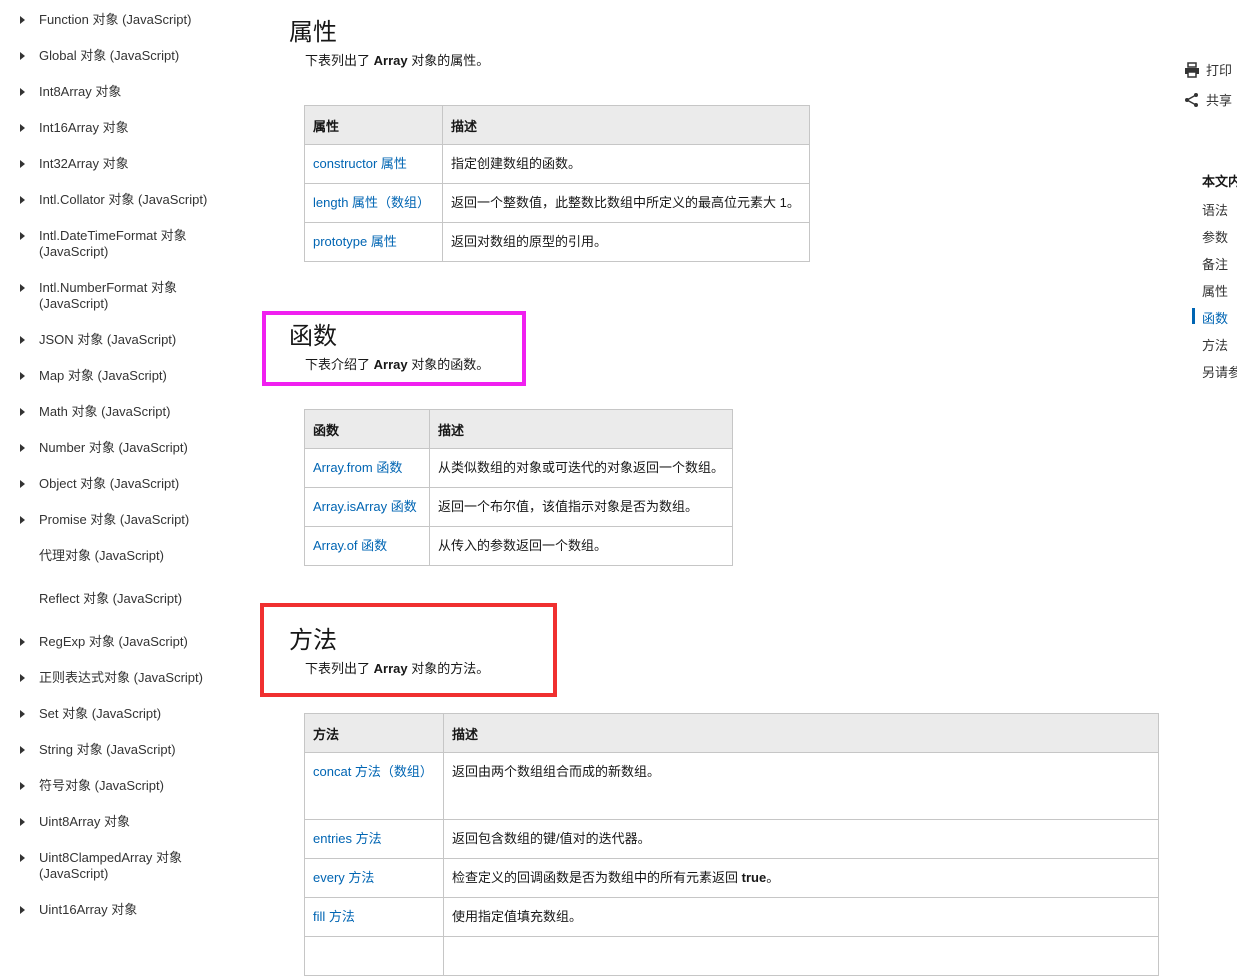  I want to click on section-title-methods: 方法, so click(313, 640).